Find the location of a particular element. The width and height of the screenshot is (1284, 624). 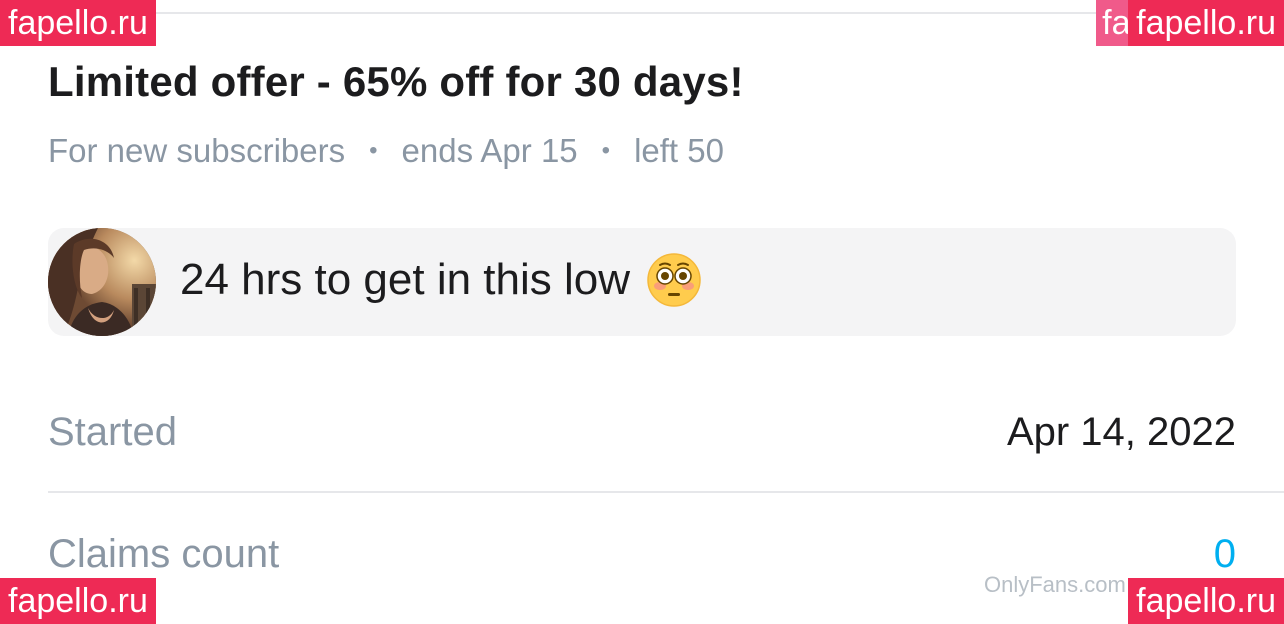

avatar-photo is located at coordinates (102, 282).